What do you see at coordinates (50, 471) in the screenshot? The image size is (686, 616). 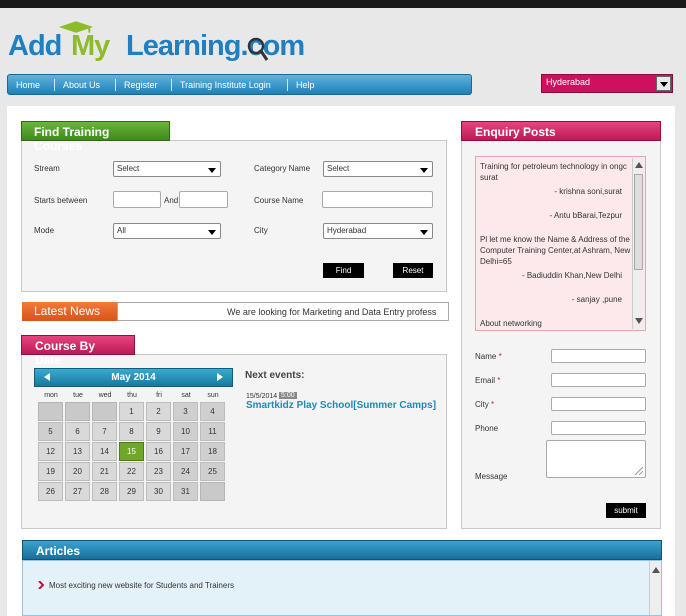 I see `calendar-day: 19` at bounding box center [50, 471].